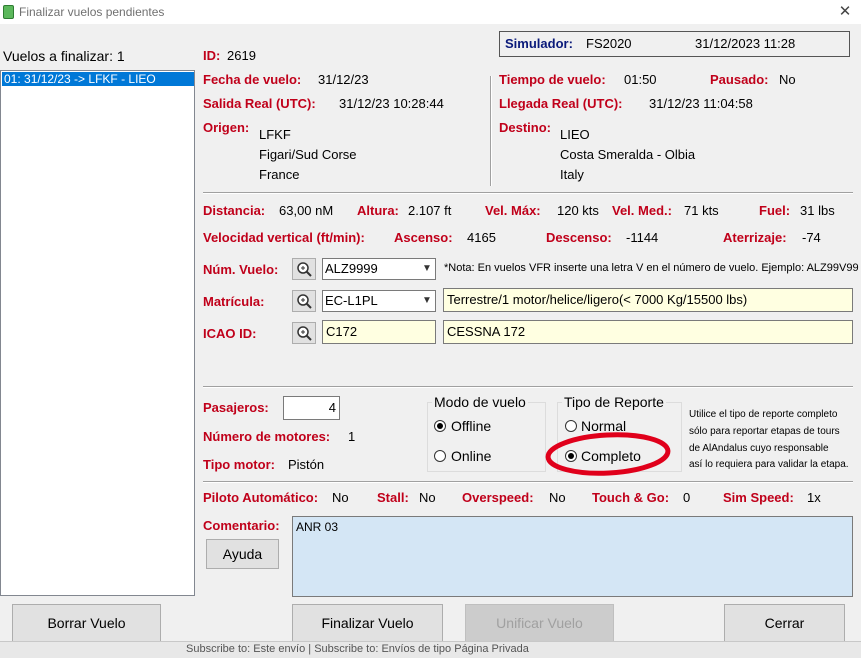  Describe the element at coordinates (701, 103) in the screenshot. I see `arrival-value: 31/12/23 11:04:58` at that location.